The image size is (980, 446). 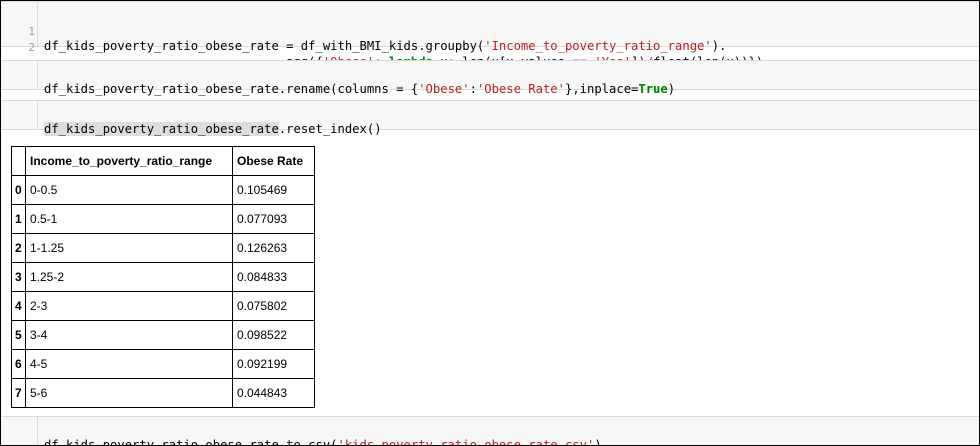 I want to click on table-row: 3 1.25-2 0.084833, so click(x=163, y=277).